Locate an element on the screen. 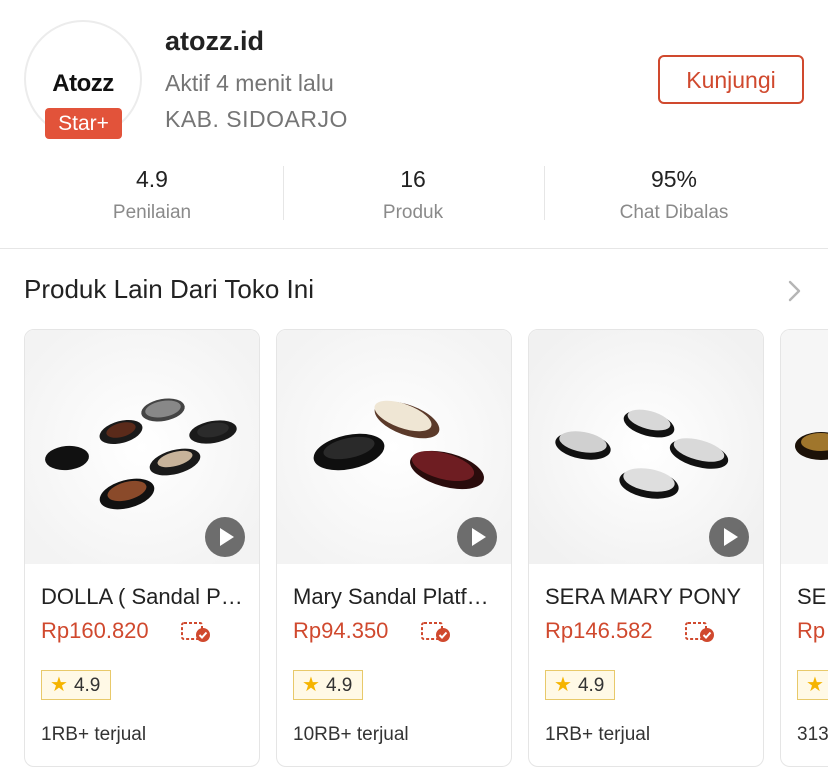  stat-label: Produk is located at coordinates (413, 212).